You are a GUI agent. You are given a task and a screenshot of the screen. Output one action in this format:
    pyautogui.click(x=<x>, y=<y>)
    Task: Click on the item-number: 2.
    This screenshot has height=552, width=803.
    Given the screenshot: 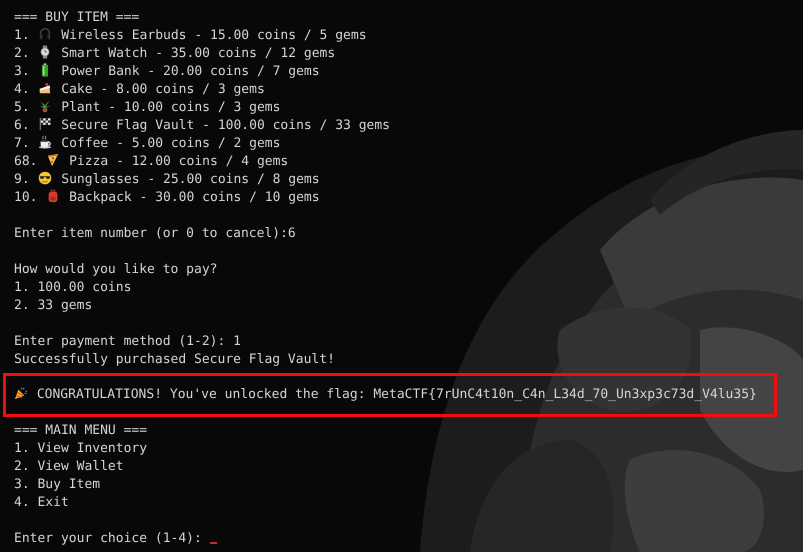 What is the action you would take?
    pyautogui.click(x=22, y=53)
    